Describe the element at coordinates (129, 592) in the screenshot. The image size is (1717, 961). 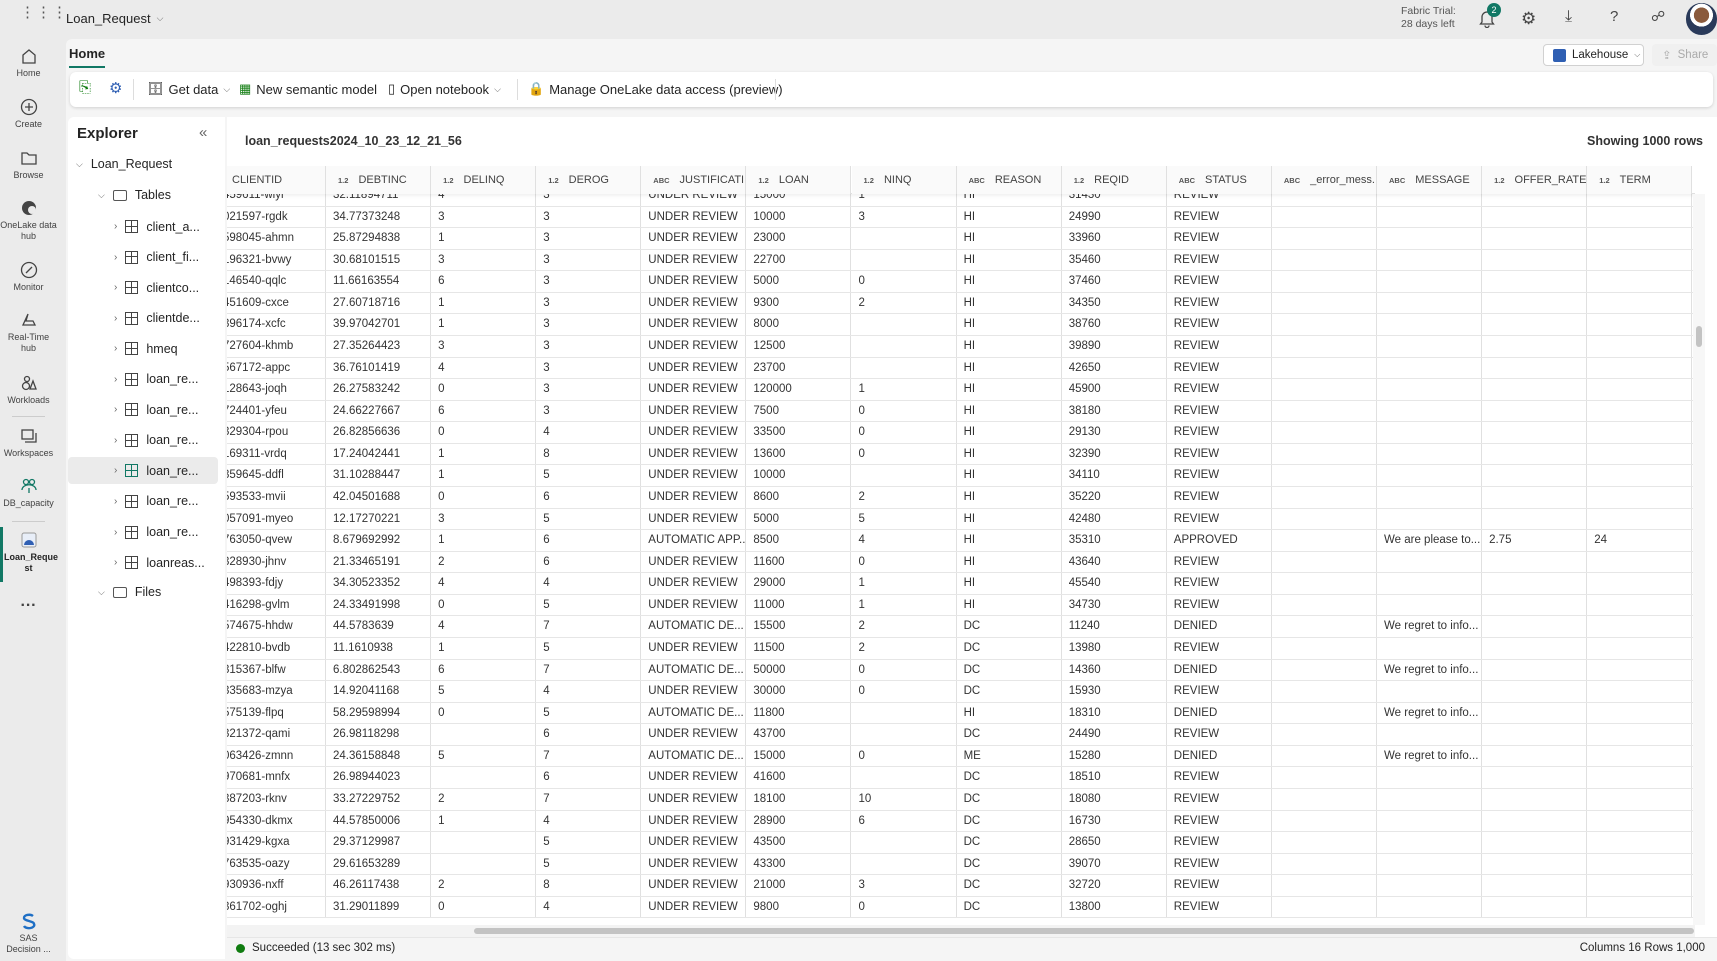
I see `tree-item-files: ⌵ Files` at that location.